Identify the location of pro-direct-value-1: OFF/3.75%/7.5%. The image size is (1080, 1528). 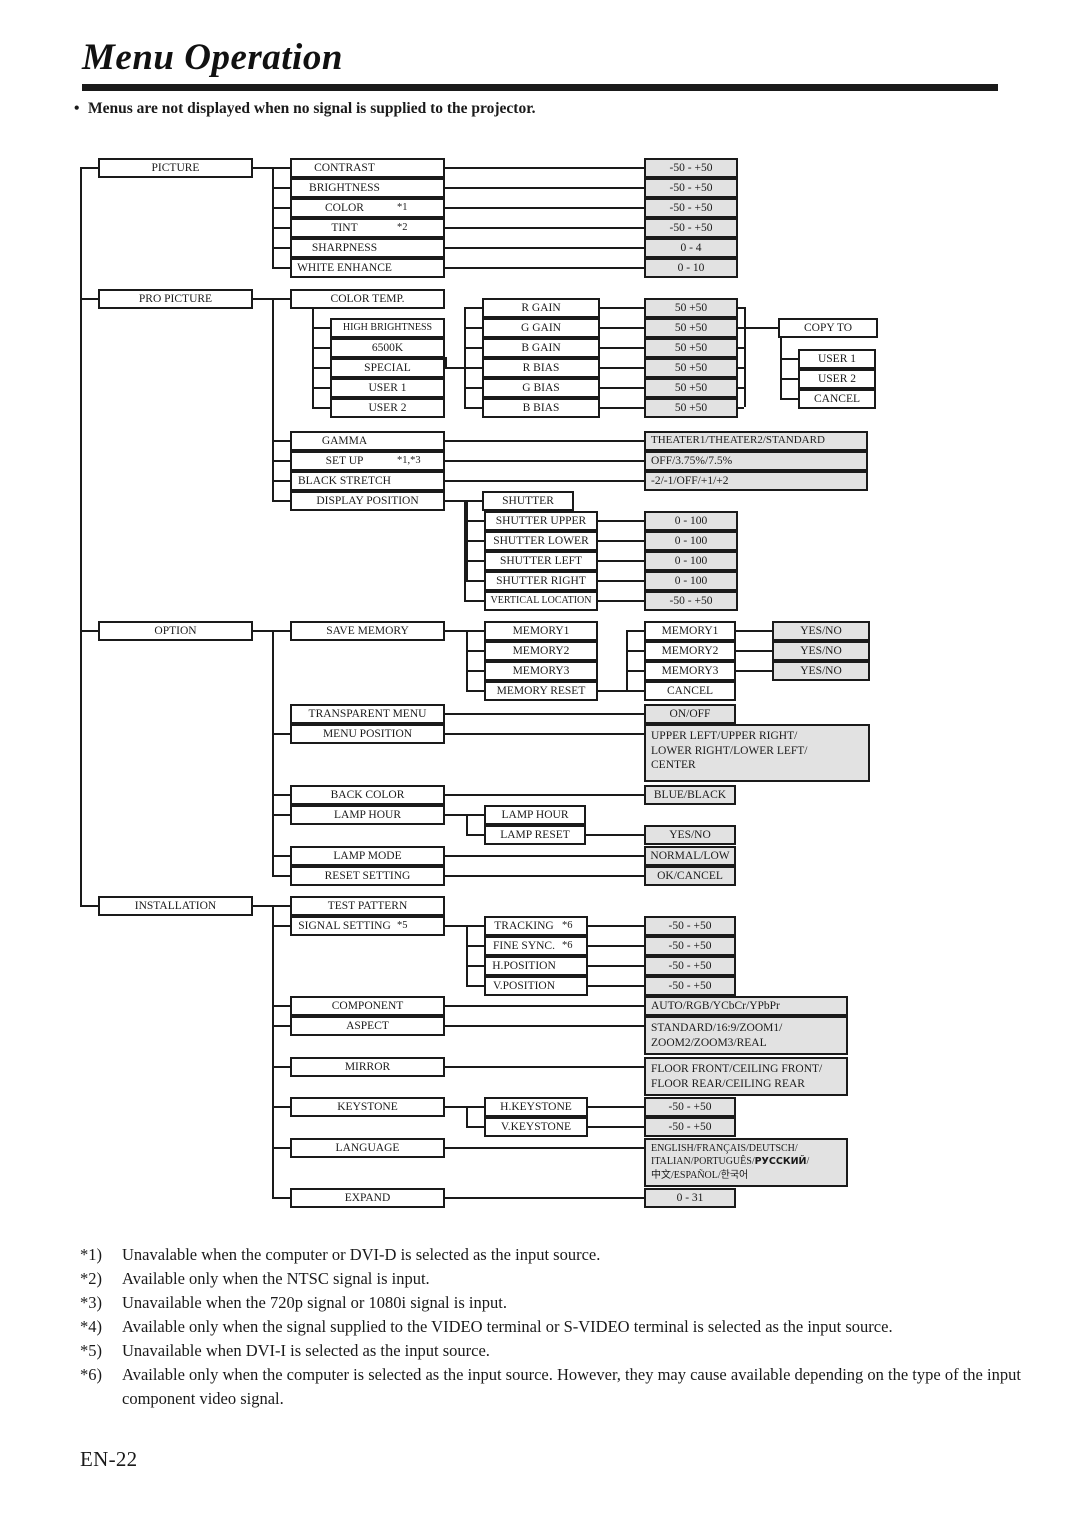
(756, 461).